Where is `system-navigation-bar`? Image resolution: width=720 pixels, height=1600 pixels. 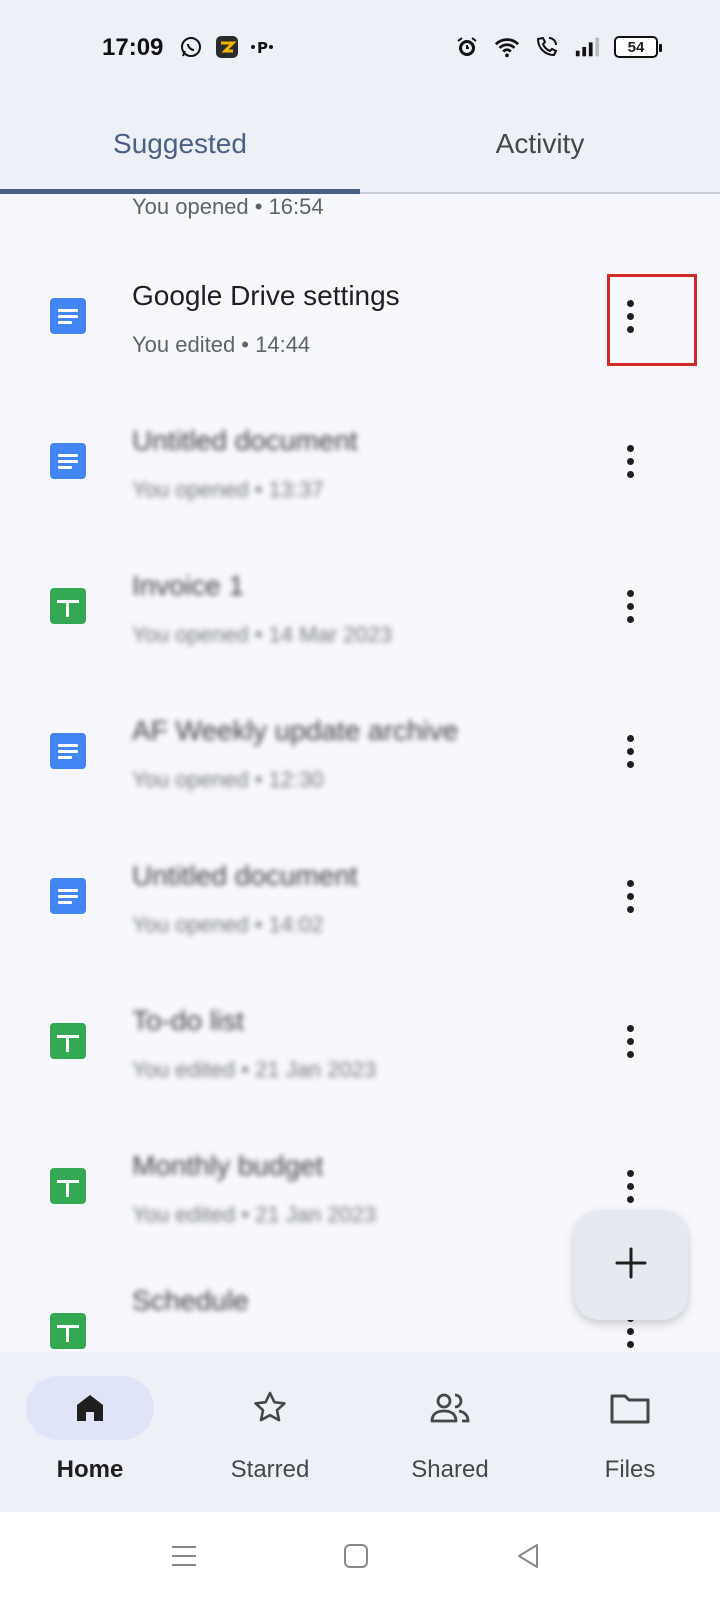
system-navigation-bar is located at coordinates (360, 1556).